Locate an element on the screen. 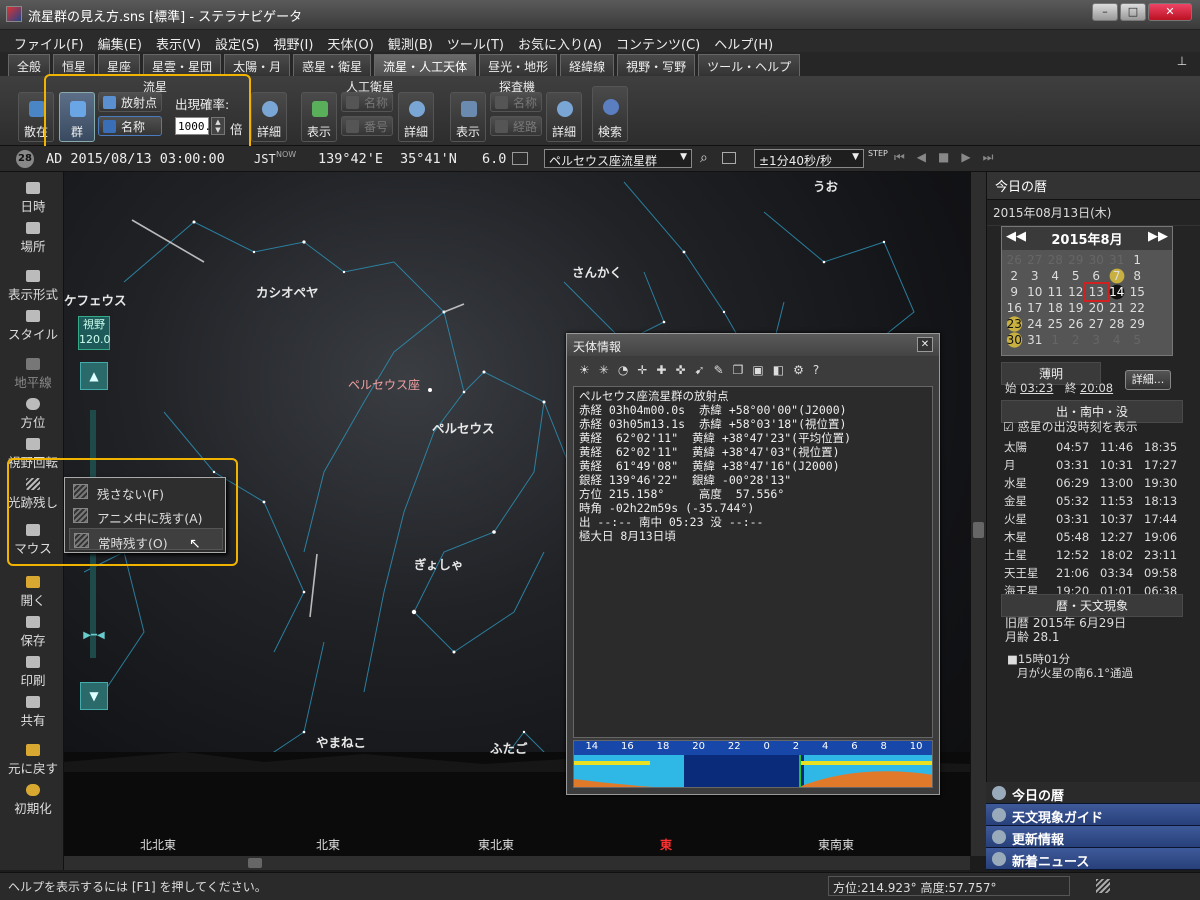  menu-observe: 観測(B) is located at coordinates (410, 43).